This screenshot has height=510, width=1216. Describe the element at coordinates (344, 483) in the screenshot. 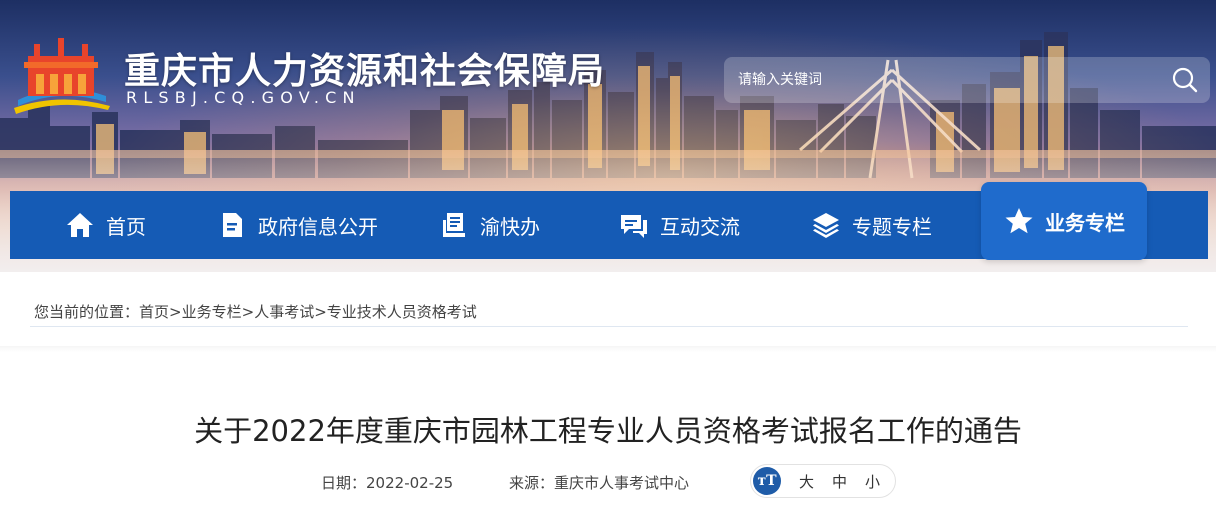

I see `date-label: 日期：` at that location.